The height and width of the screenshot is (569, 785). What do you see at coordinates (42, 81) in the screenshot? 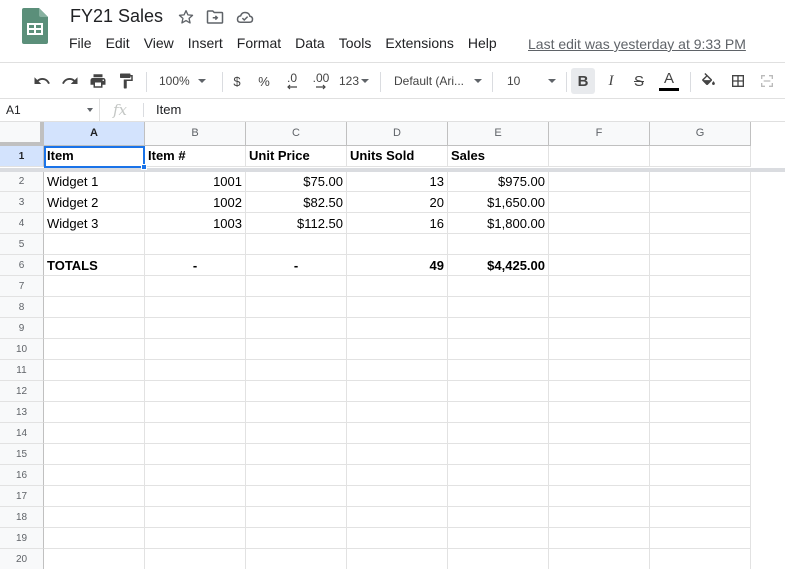
I see `undo-button` at bounding box center [42, 81].